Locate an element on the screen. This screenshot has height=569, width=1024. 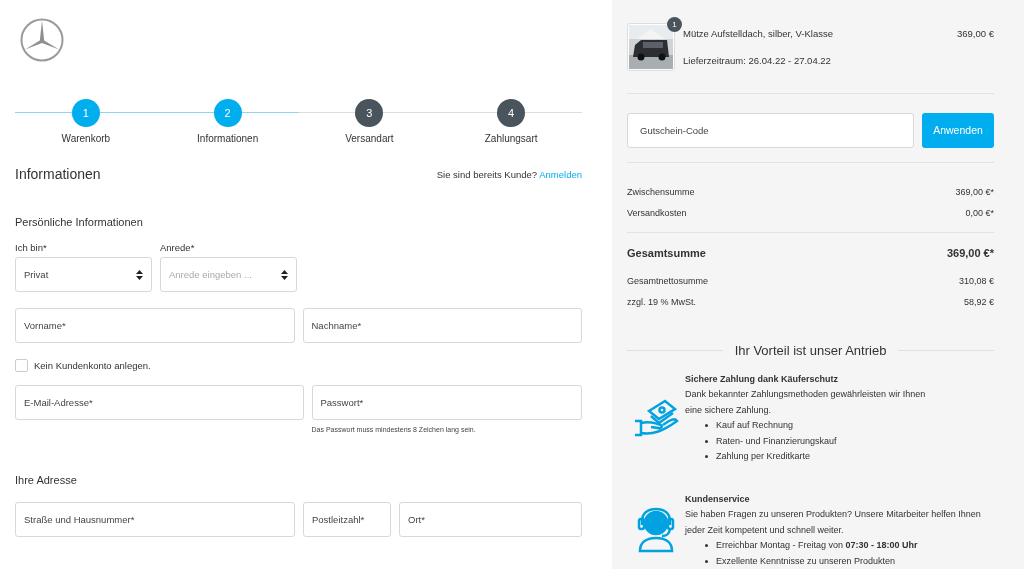
headset-person-icon is located at coordinates (656, 530).